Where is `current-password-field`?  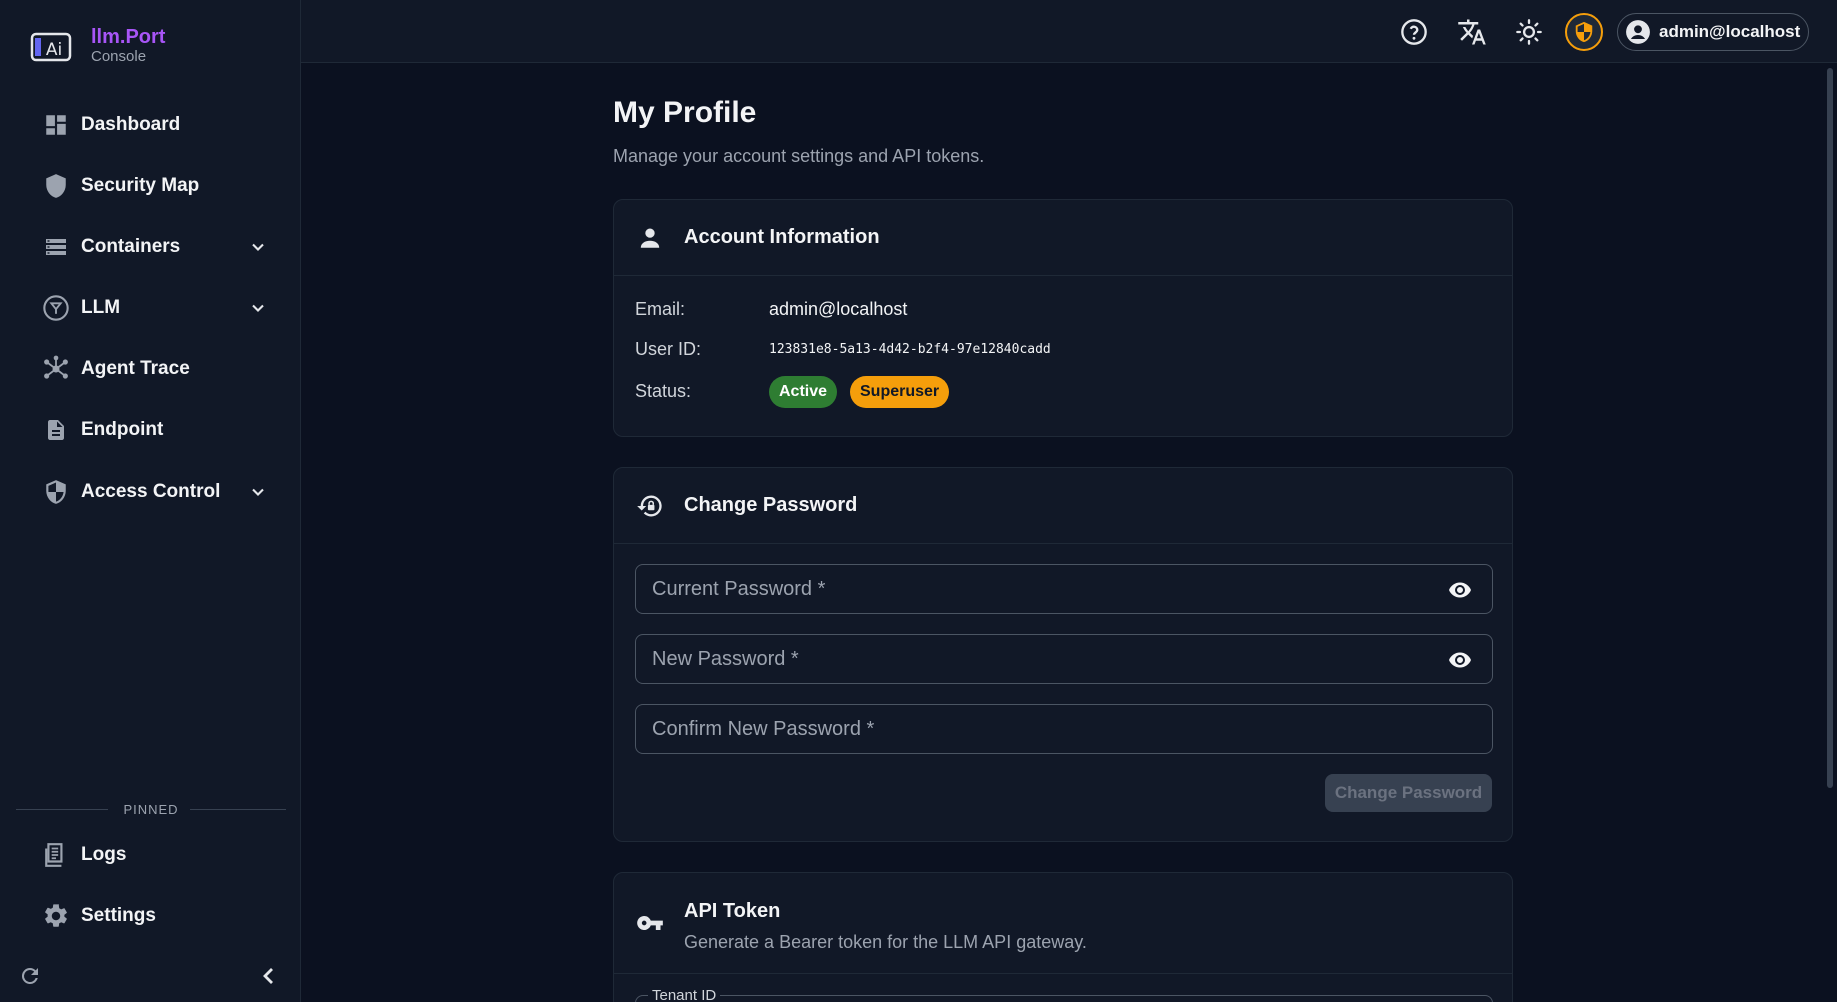
current-password-field is located at coordinates (1064, 589).